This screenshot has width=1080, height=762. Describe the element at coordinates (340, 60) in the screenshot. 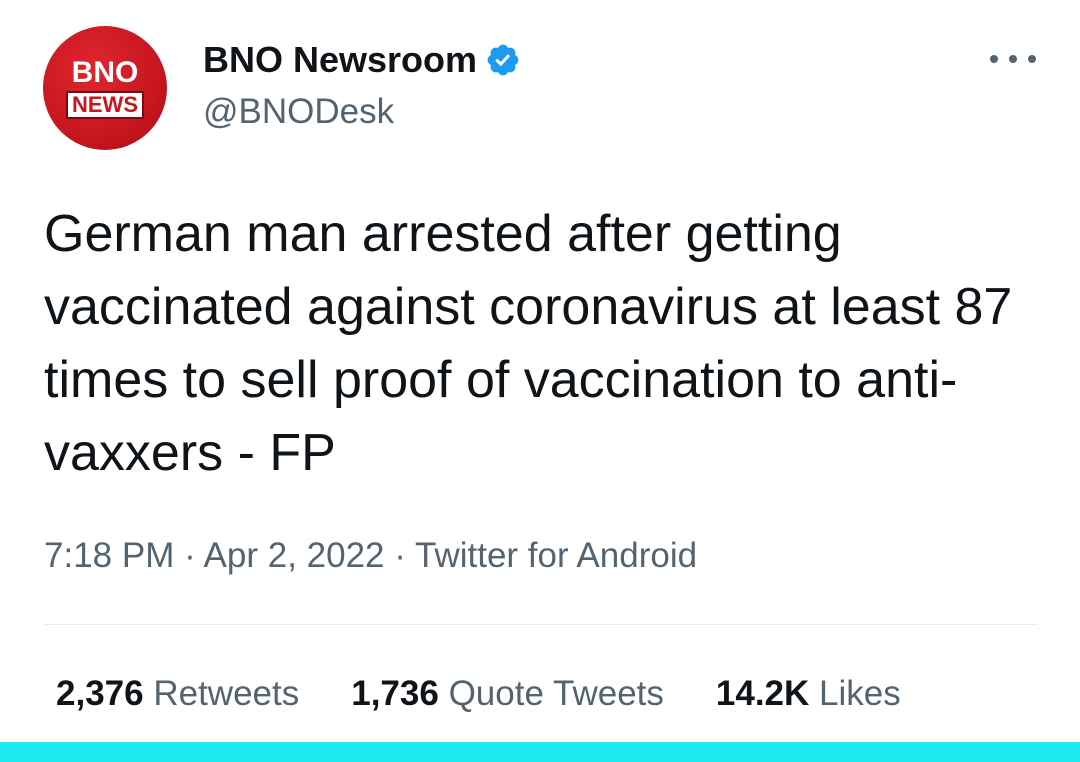

I see `display-name: BNO Newsroom` at that location.